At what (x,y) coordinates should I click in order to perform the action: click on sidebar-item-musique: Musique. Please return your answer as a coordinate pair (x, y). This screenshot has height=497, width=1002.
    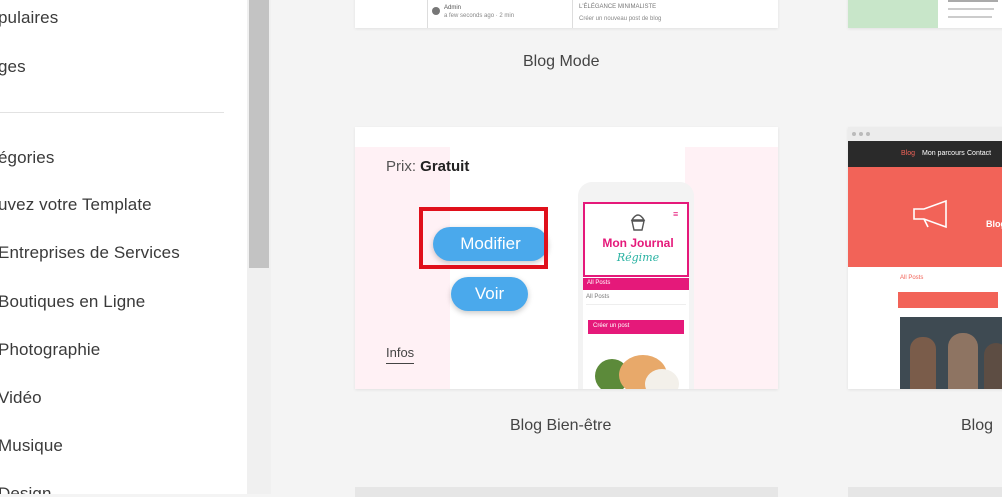
    Looking at the image, I should click on (31, 446).